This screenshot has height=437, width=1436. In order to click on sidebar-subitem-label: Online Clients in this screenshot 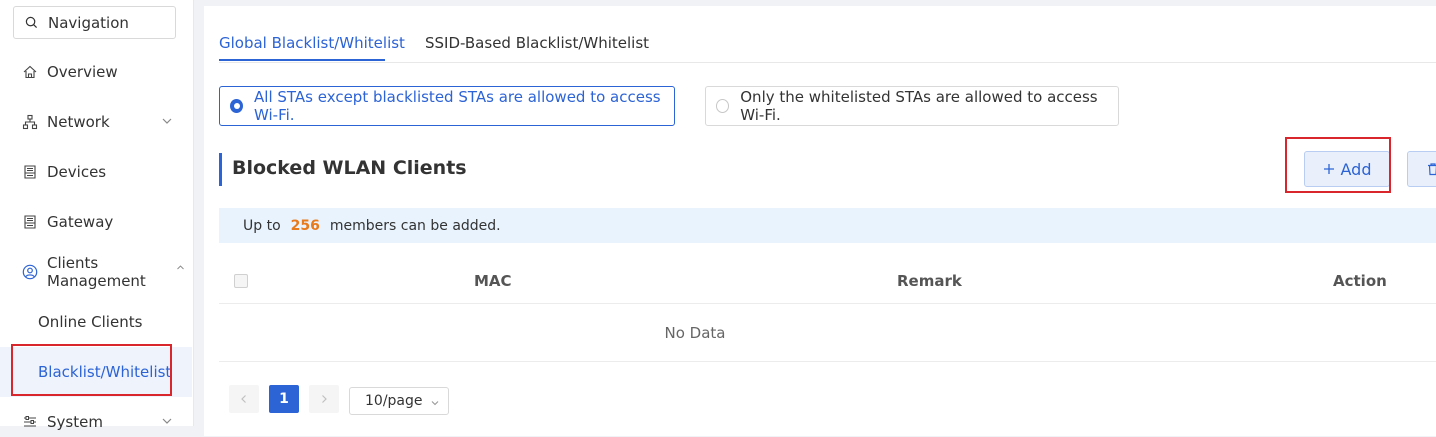, I will do `click(90, 322)`.